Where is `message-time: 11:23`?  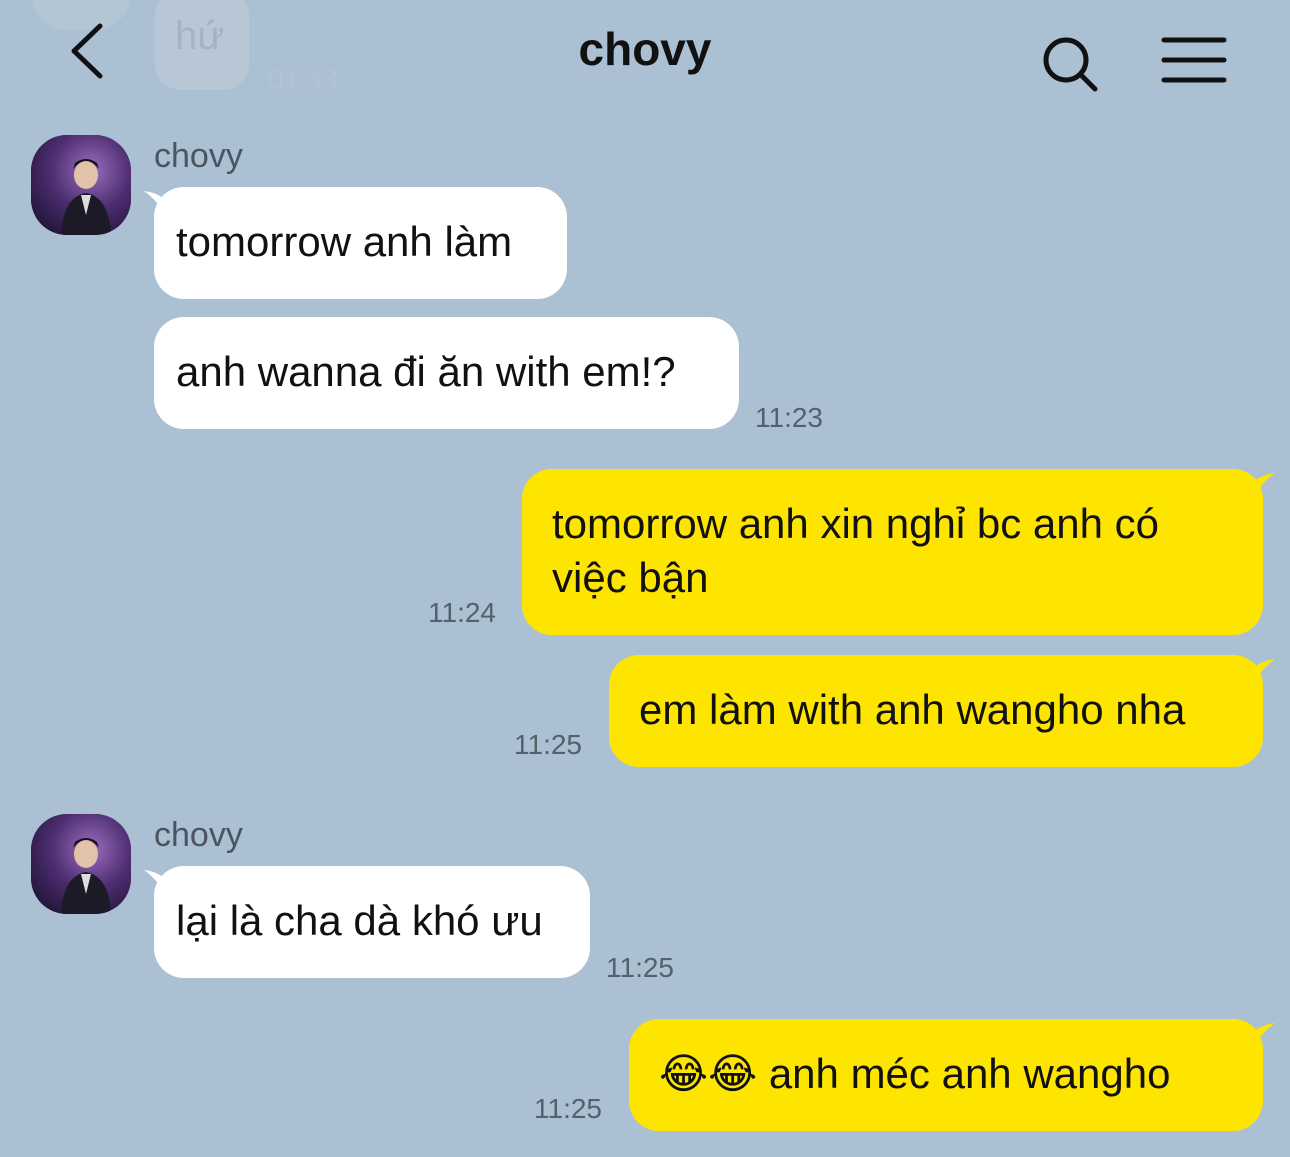 message-time: 11:23 is located at coordinates (789, 417).